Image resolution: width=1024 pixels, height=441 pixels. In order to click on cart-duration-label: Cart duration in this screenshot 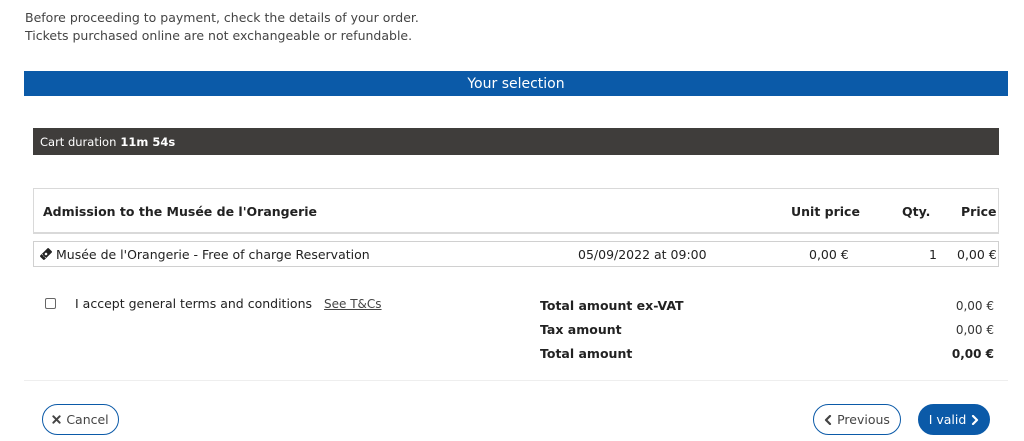, I will do `click(78, 141)`.